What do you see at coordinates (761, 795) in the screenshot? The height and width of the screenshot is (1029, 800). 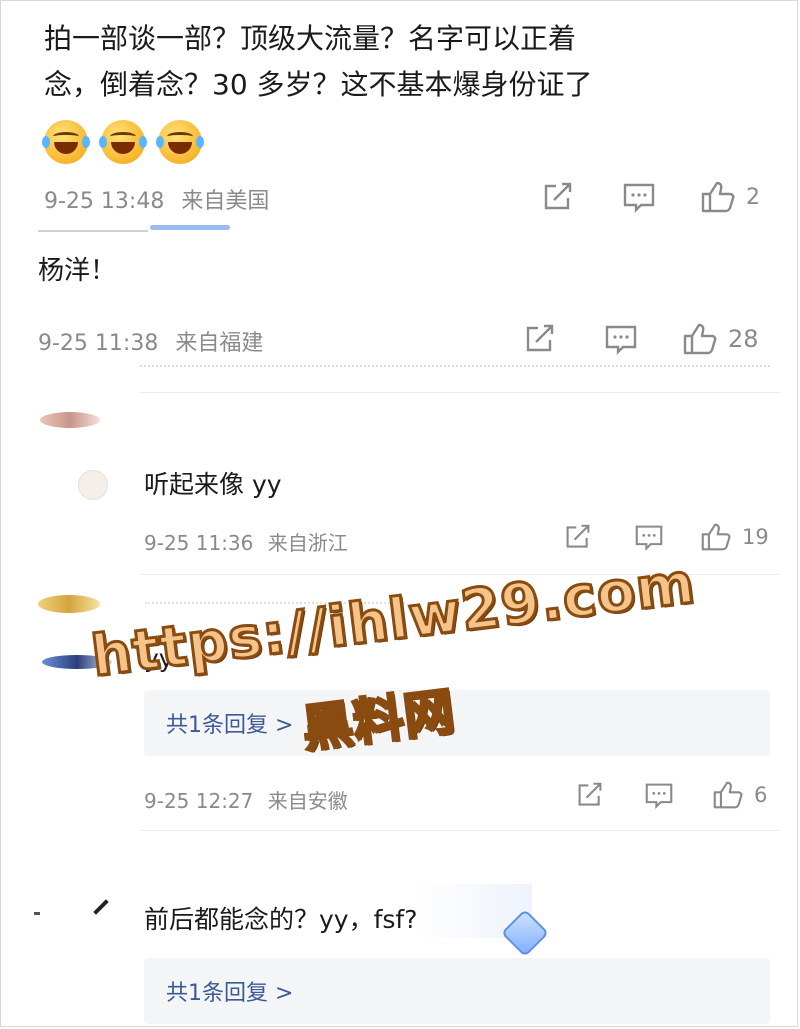 I see `like-count: 6` at bounding box center [761, 795].